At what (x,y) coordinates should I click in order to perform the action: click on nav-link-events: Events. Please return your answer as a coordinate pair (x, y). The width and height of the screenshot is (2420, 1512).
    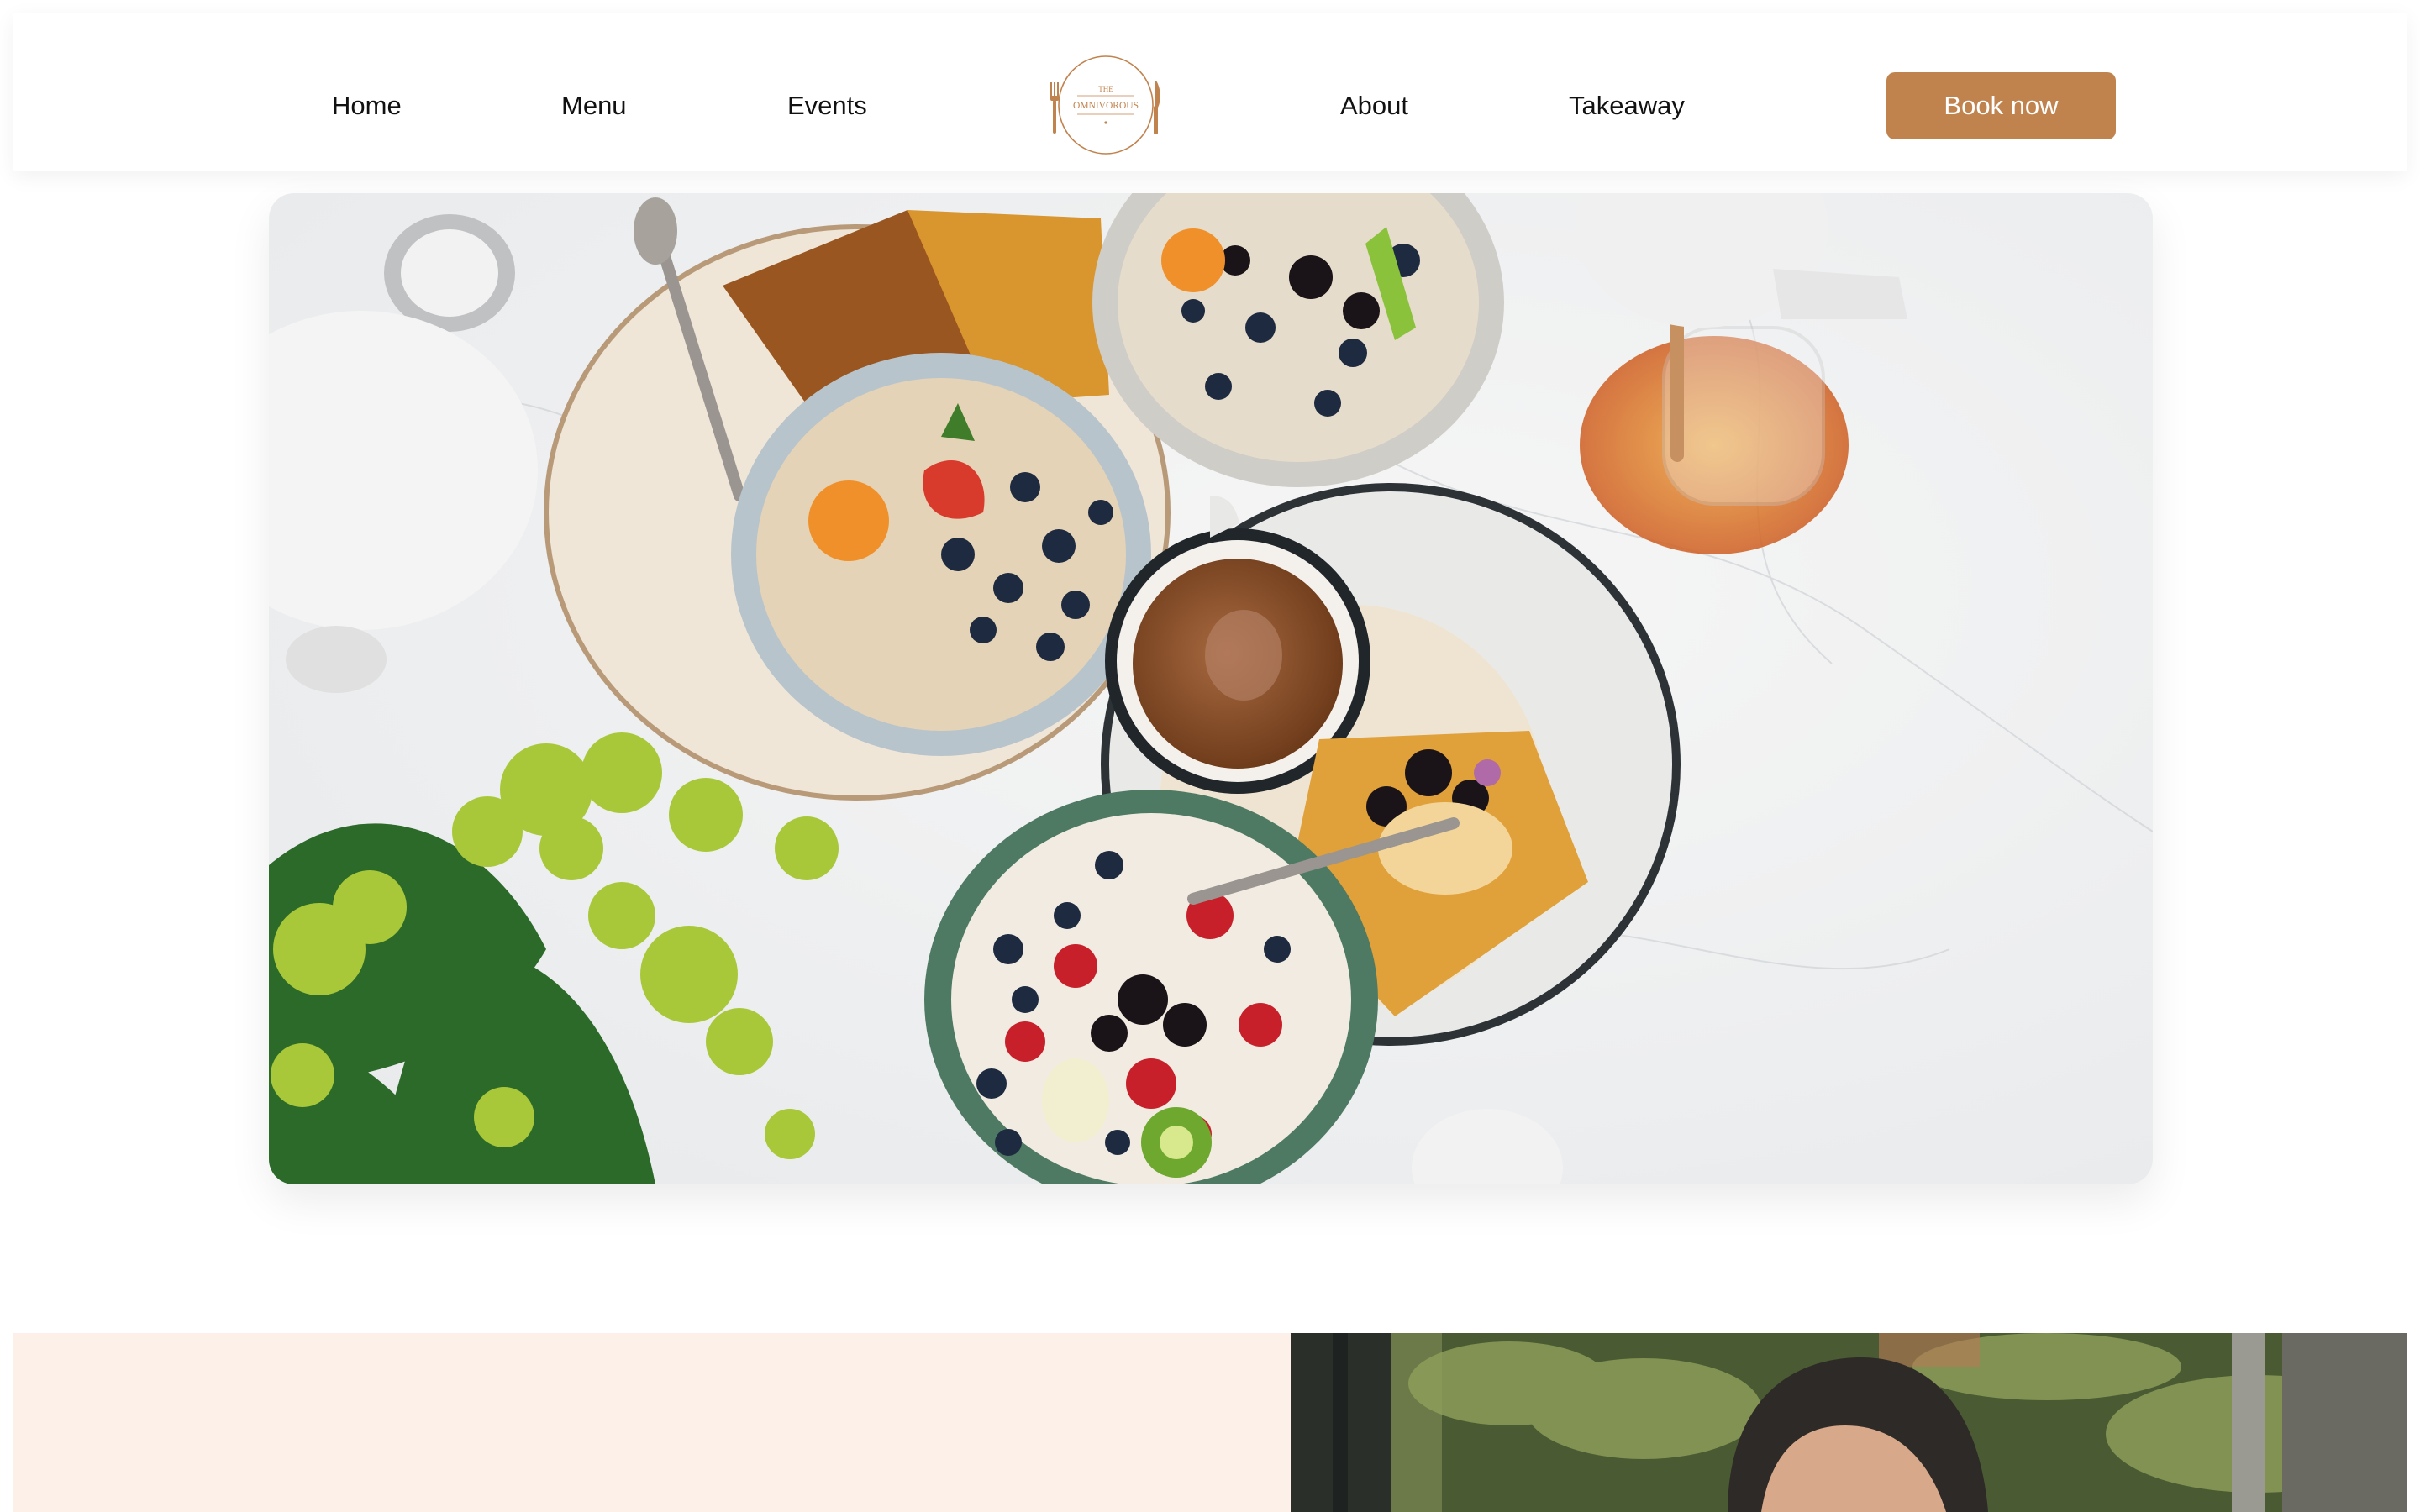
    Looking at the image, I should click on (827, 106).